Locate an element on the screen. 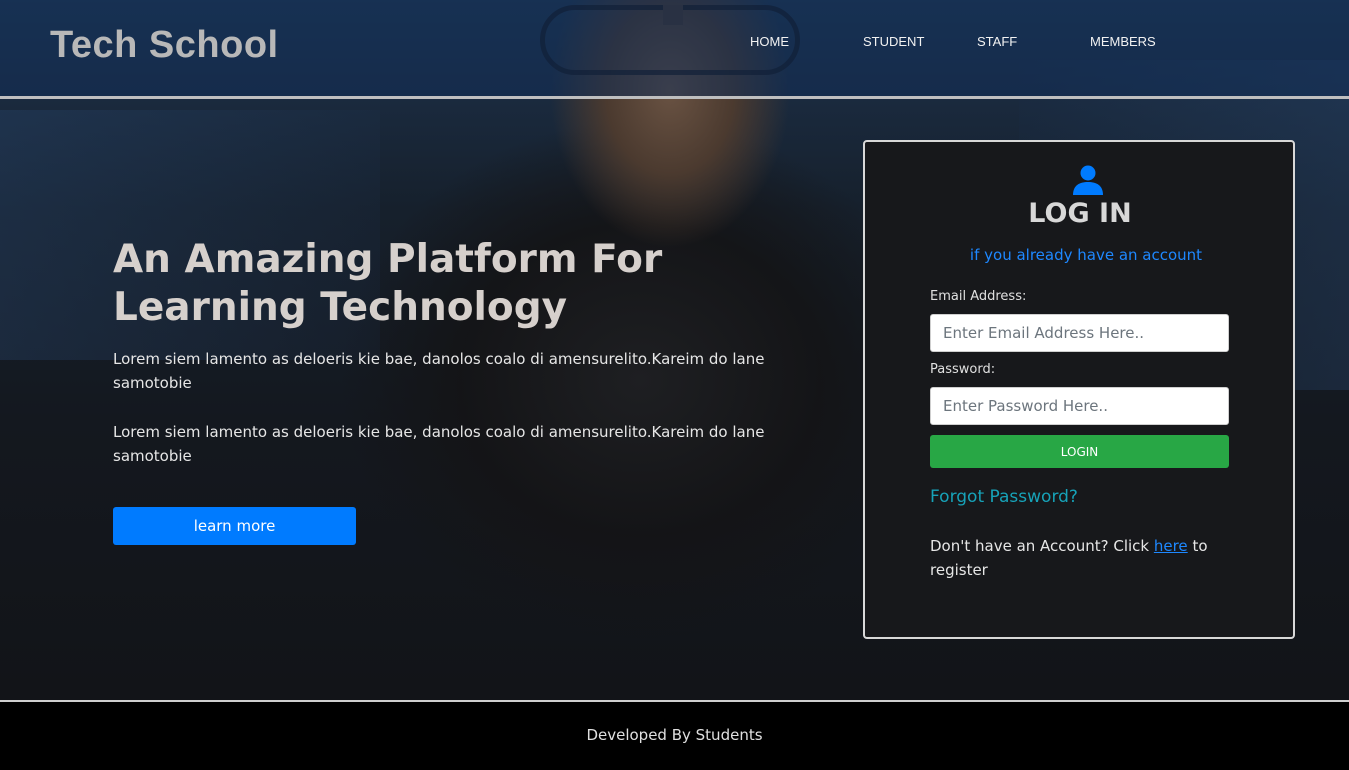 This screenshot has height=770, width=1349. login-button: LOGIN is located at coordinates (1079, 451).